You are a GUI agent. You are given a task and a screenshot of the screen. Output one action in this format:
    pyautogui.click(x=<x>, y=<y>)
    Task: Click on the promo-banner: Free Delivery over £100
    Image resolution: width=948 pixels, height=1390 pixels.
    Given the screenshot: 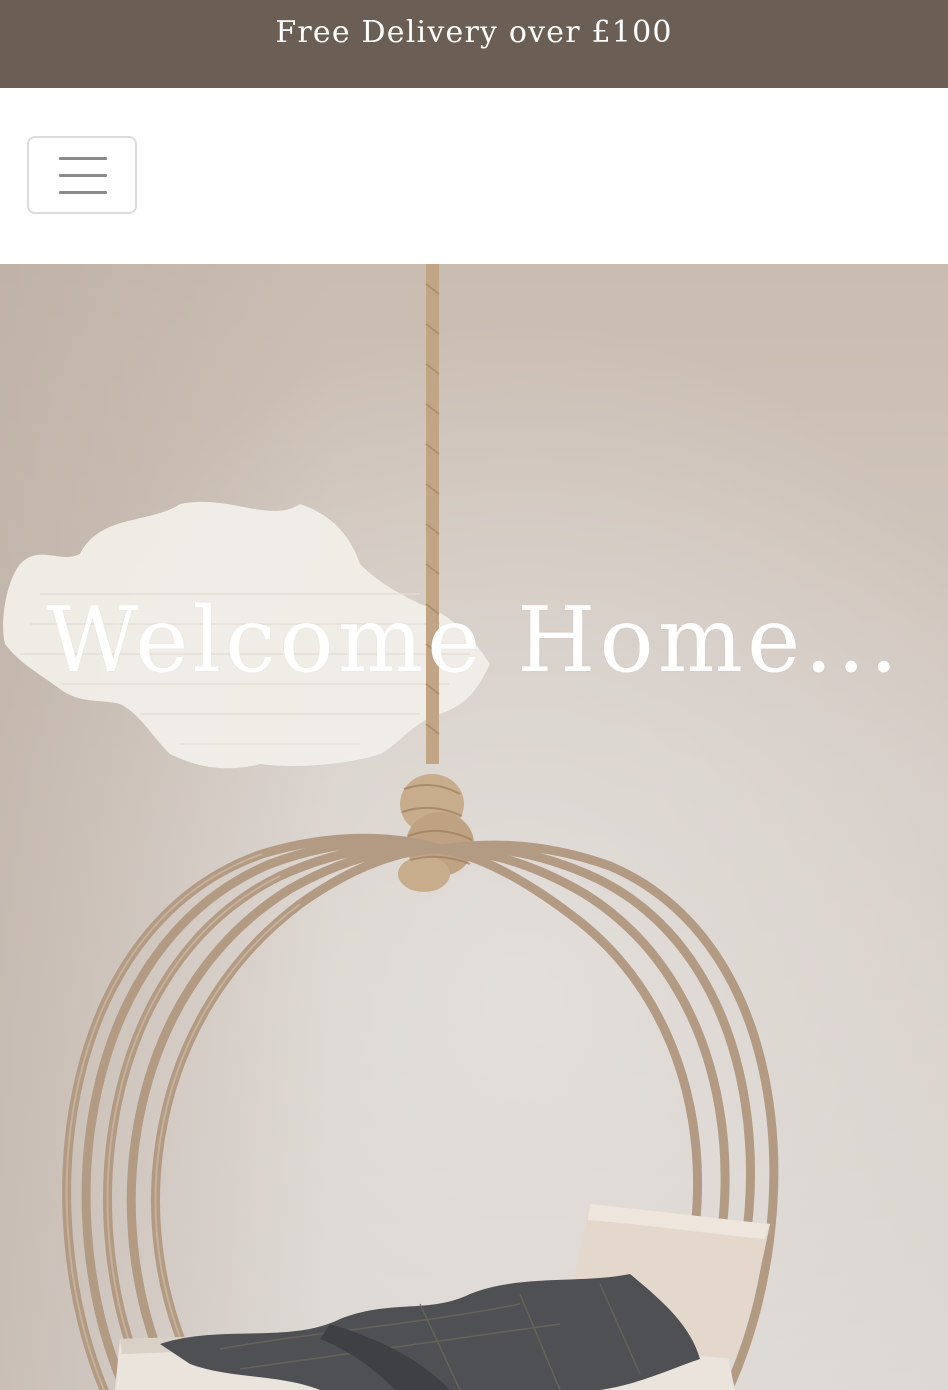 What is the action you would take?
    pyautogui.click(x=474, y=44)
    